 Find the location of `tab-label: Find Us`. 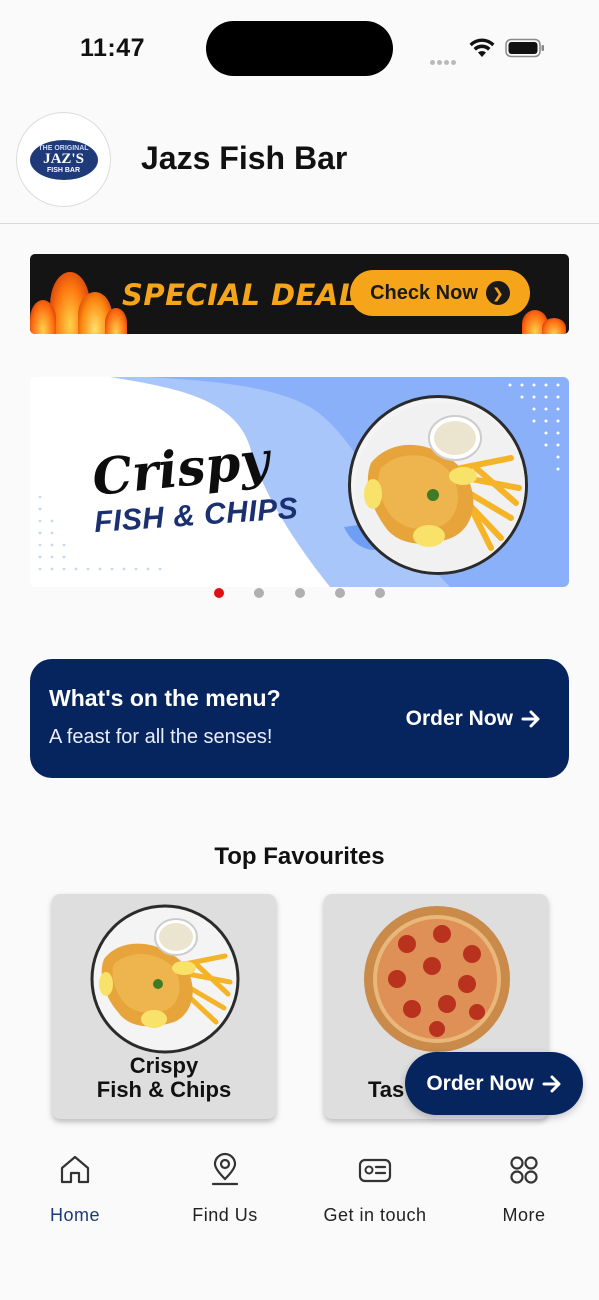

tab-label: Find Us is located at coordinates (225, 1215).